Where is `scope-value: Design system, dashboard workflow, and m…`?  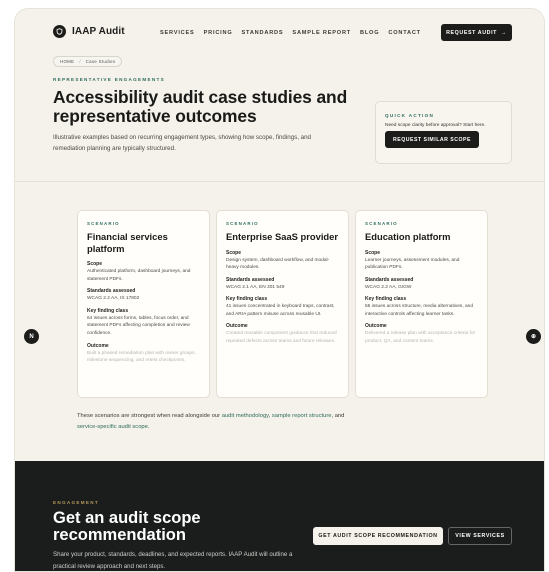 scope-value: Design system, dashboard workflow, and m… is located at coordinates (278, 264).